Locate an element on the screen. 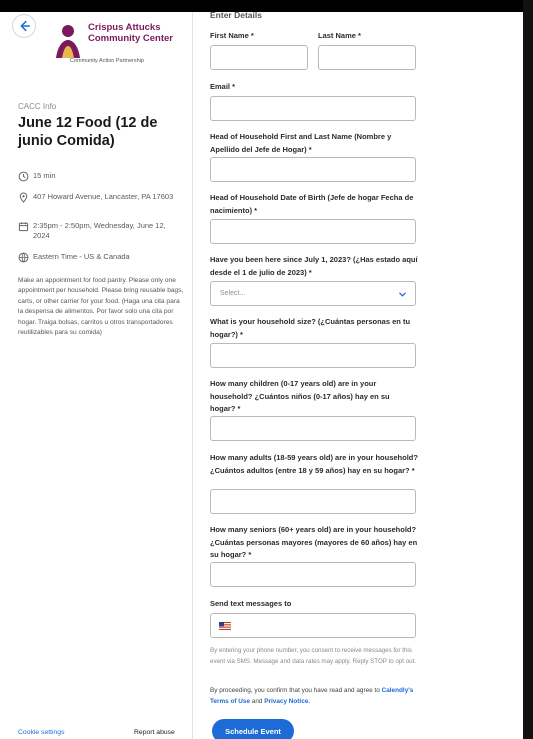 This screenshot has width=533, height=739. globe-icon is located at coordinates (23, 257).